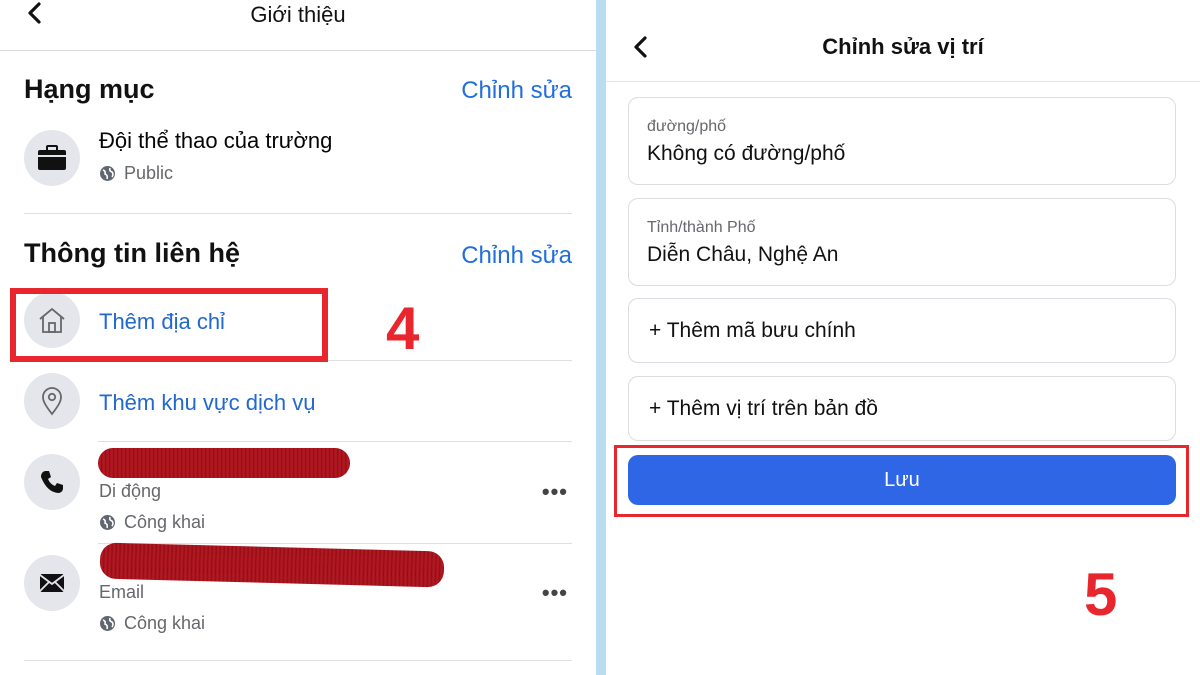 The image size is (1200, 675). Describe the element at coordinates (52, 482) in the screenshot. I see `phone-icon` at that location.